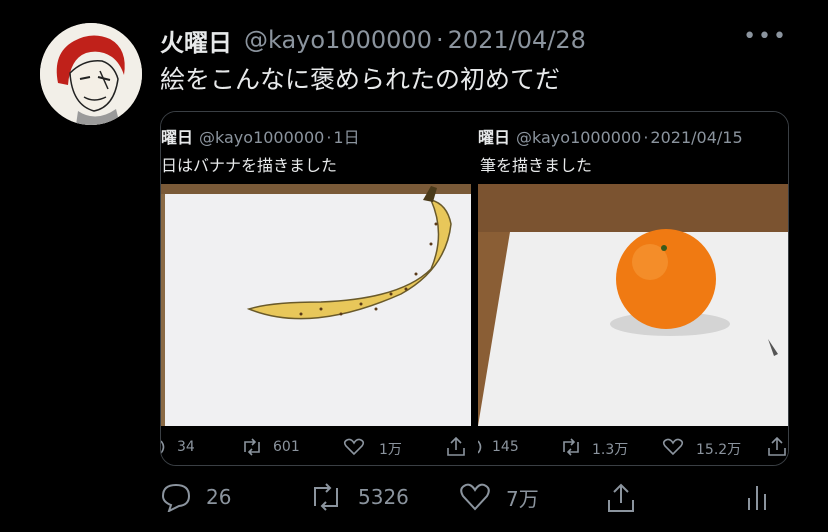  I want to click on like-button: 7万, so click(498, 497).